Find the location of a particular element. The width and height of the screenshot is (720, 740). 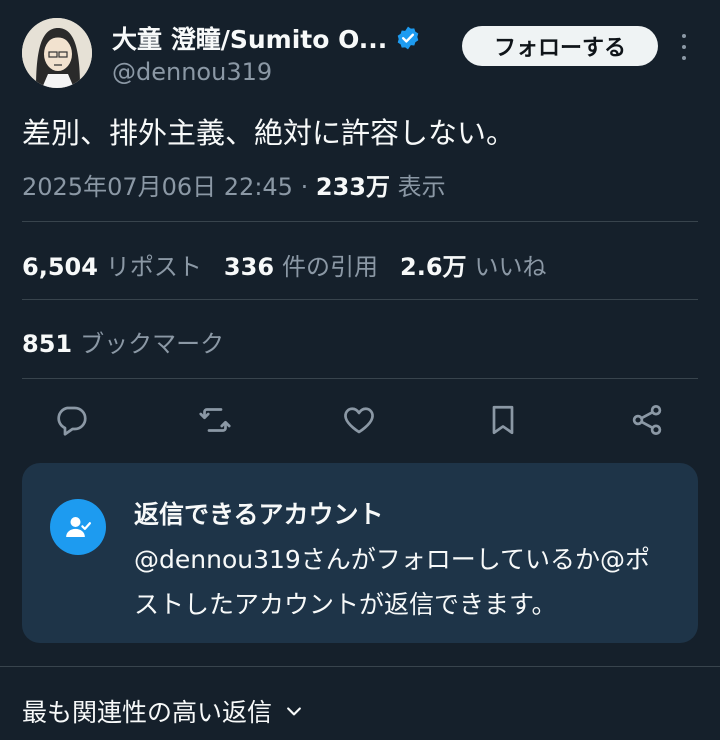

reposts-label: リポスト is located at coordinates (153, 267).